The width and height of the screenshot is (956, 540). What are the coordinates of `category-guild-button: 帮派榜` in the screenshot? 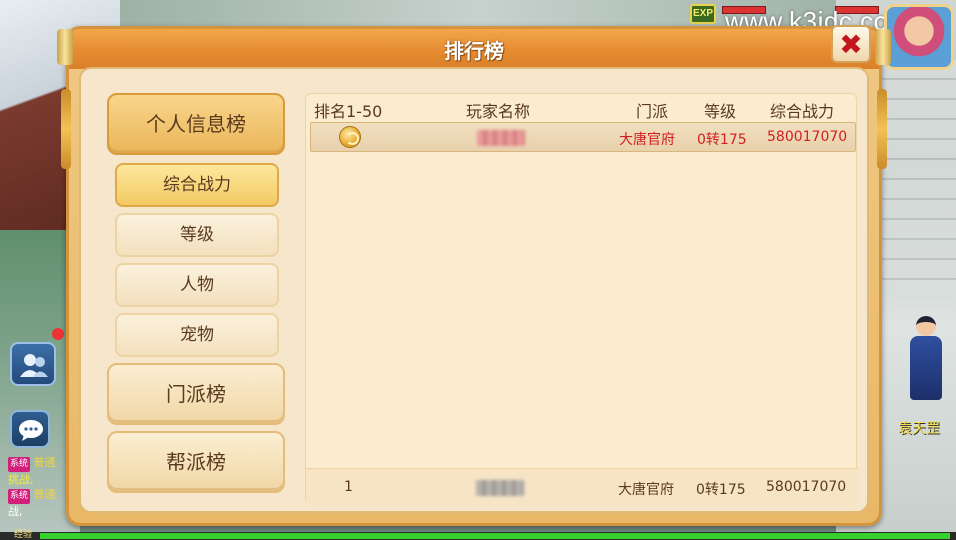 It's located at (196, 462).